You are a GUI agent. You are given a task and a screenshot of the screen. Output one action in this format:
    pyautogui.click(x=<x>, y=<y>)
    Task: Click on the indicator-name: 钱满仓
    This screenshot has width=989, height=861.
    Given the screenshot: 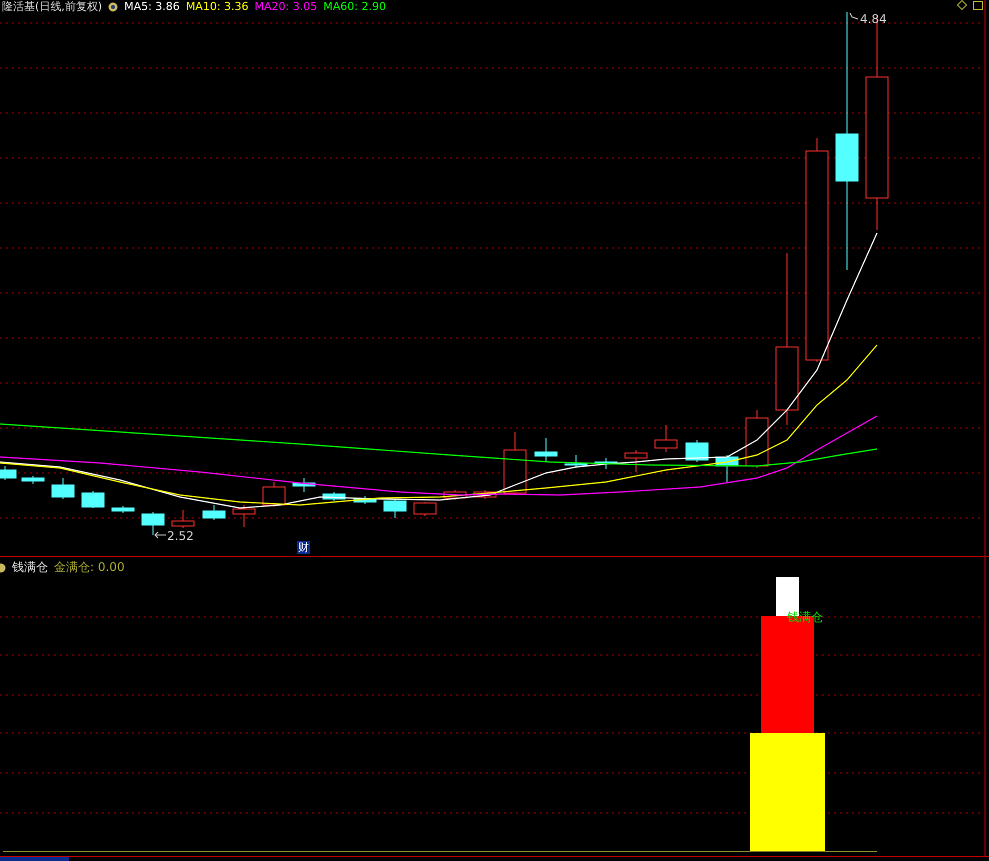 What is the action you would take?
    pyautogui.click(x=30, y=567)
    